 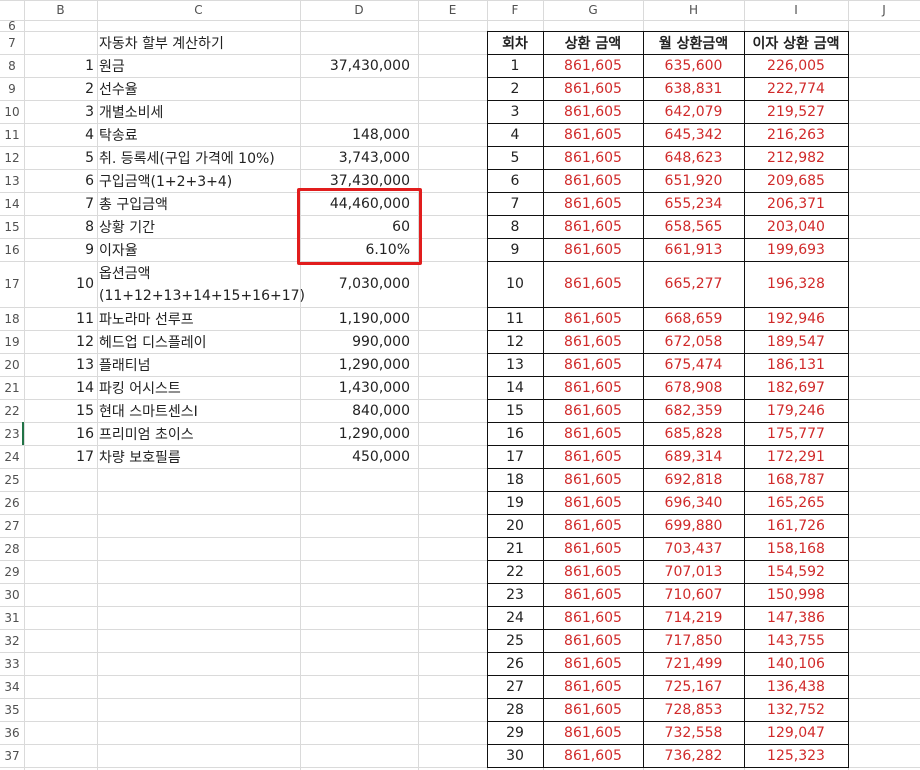 What do you see at coordinates (12, 594) in the screenshot?
I see `row-header: 30` at bounding box center [12, 594].